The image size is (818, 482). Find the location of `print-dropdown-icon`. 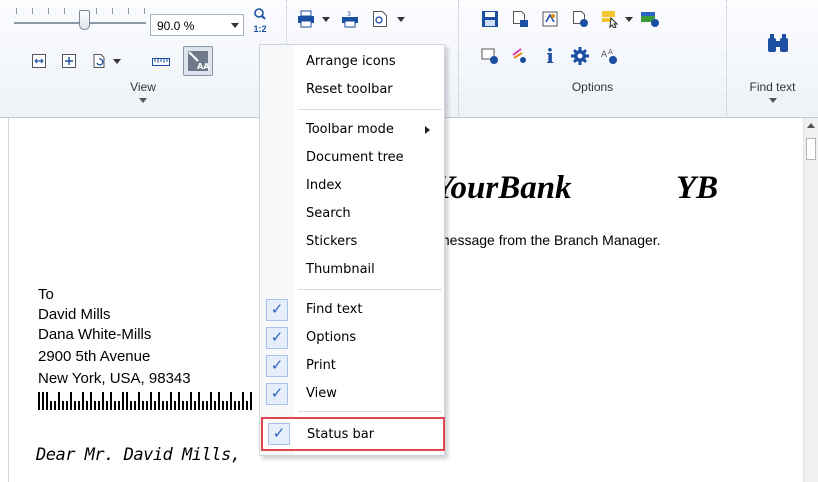

print-dropdown-icon is located at coordinates (326, 19).